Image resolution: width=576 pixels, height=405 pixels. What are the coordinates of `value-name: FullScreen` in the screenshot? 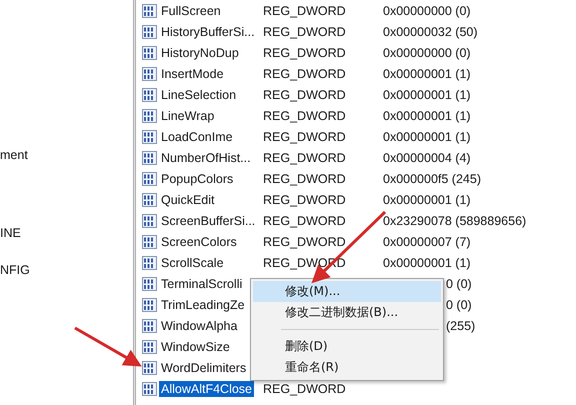 It's located at (191, 10).